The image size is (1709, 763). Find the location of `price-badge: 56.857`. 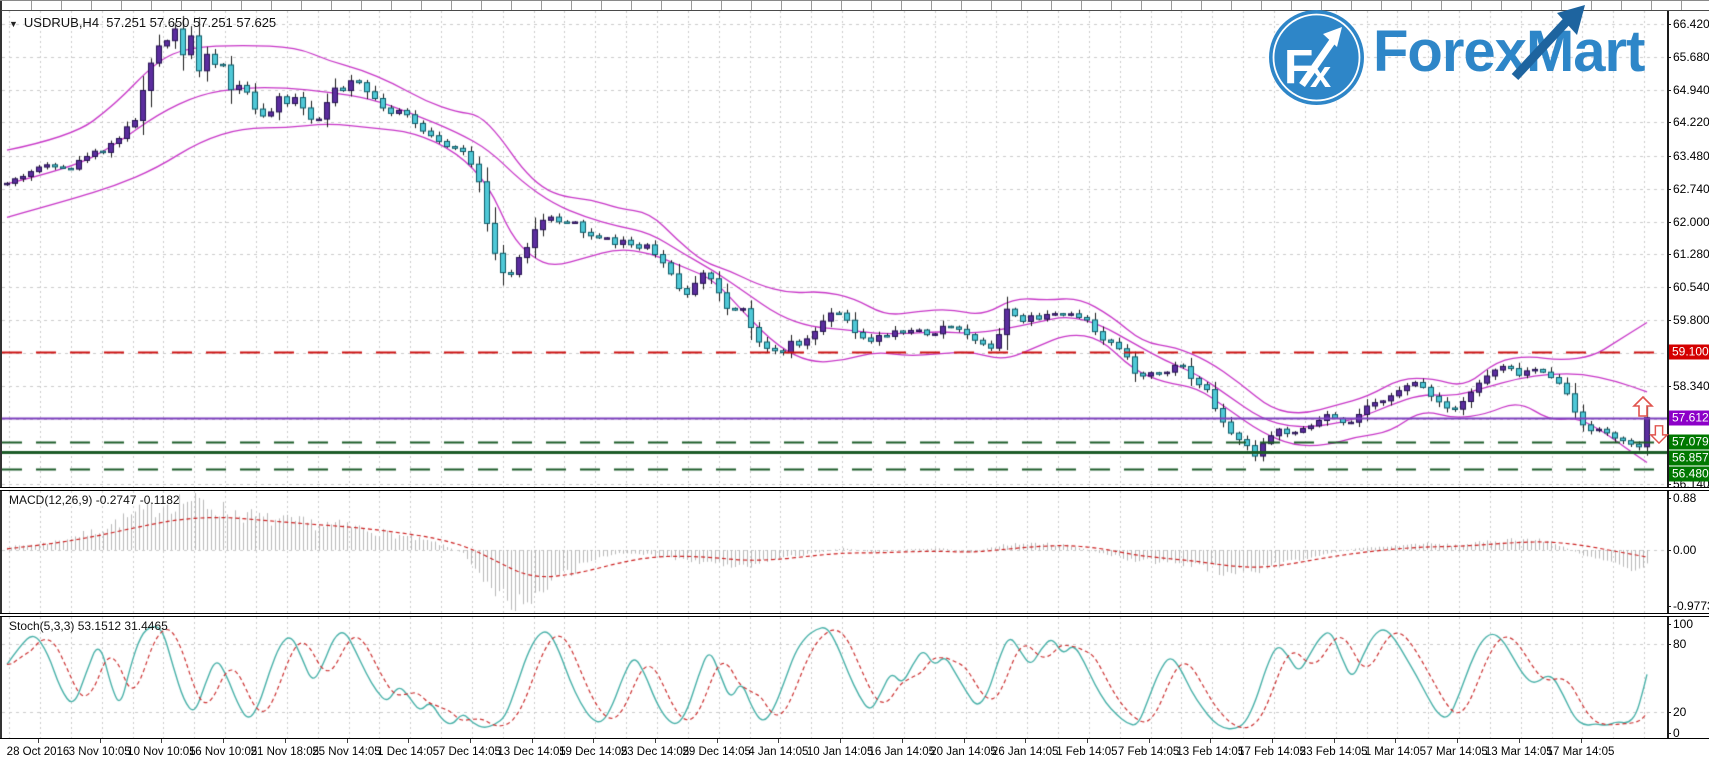

price-badge: 56.857 is located at coordinates (1689, 458).